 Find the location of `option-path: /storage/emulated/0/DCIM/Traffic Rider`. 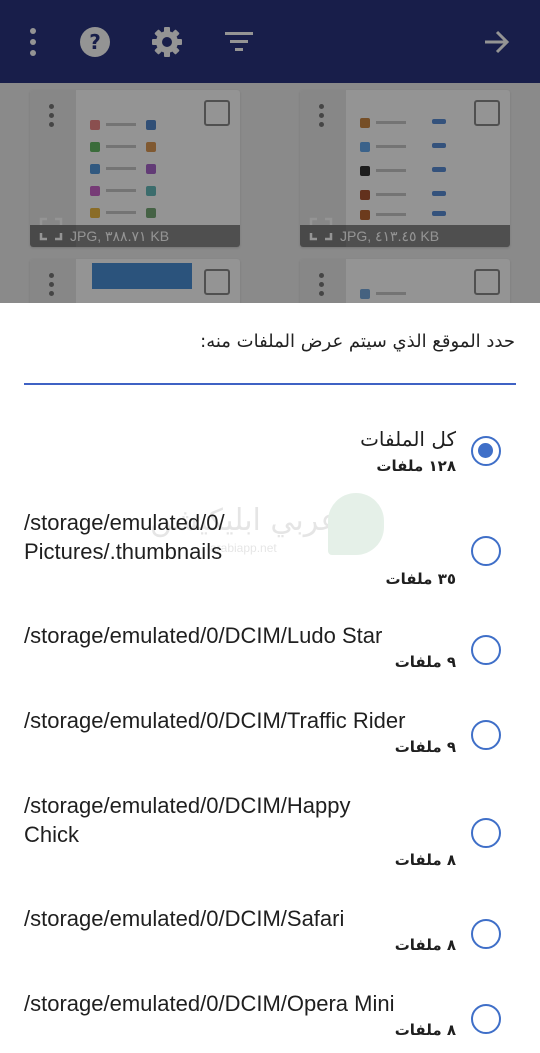

option-path: /storage/emulated/0/DCIM/Traffic Rider is located at coordinates (215, 720).